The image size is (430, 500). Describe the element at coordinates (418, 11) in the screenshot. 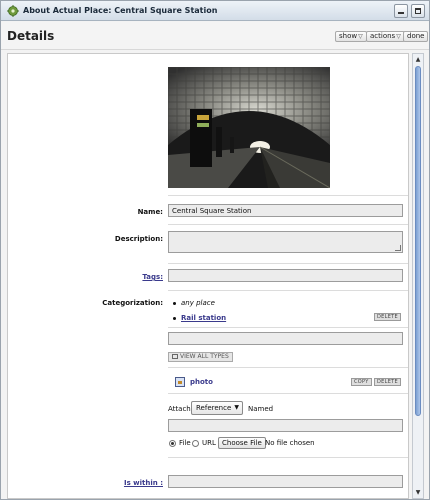

I see `maximize-icon` at that location.